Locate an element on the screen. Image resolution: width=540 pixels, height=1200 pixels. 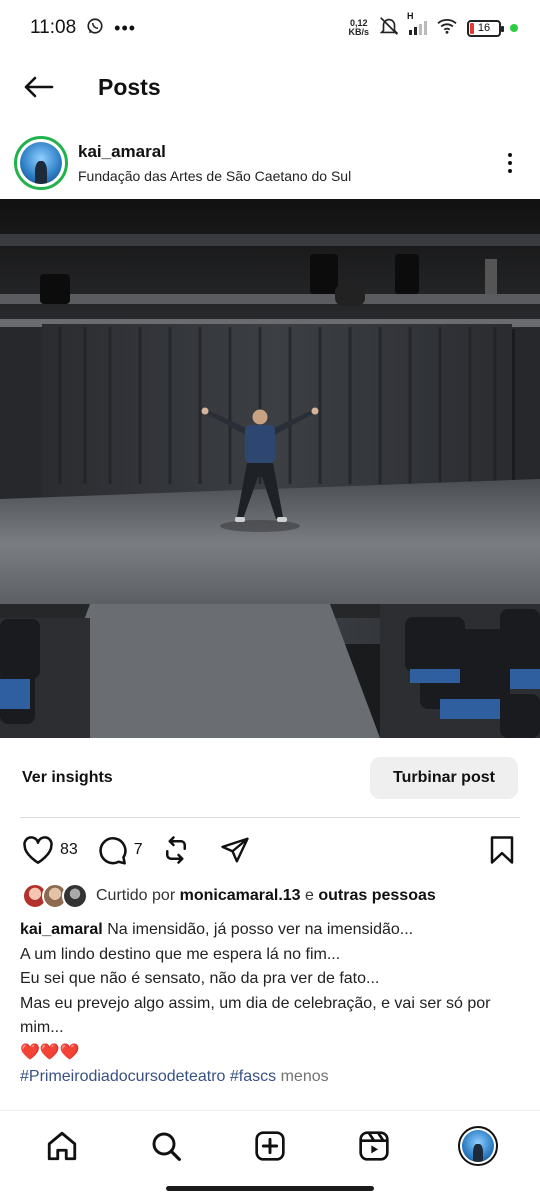
nav-profile is located at coordinates (478, 1146).